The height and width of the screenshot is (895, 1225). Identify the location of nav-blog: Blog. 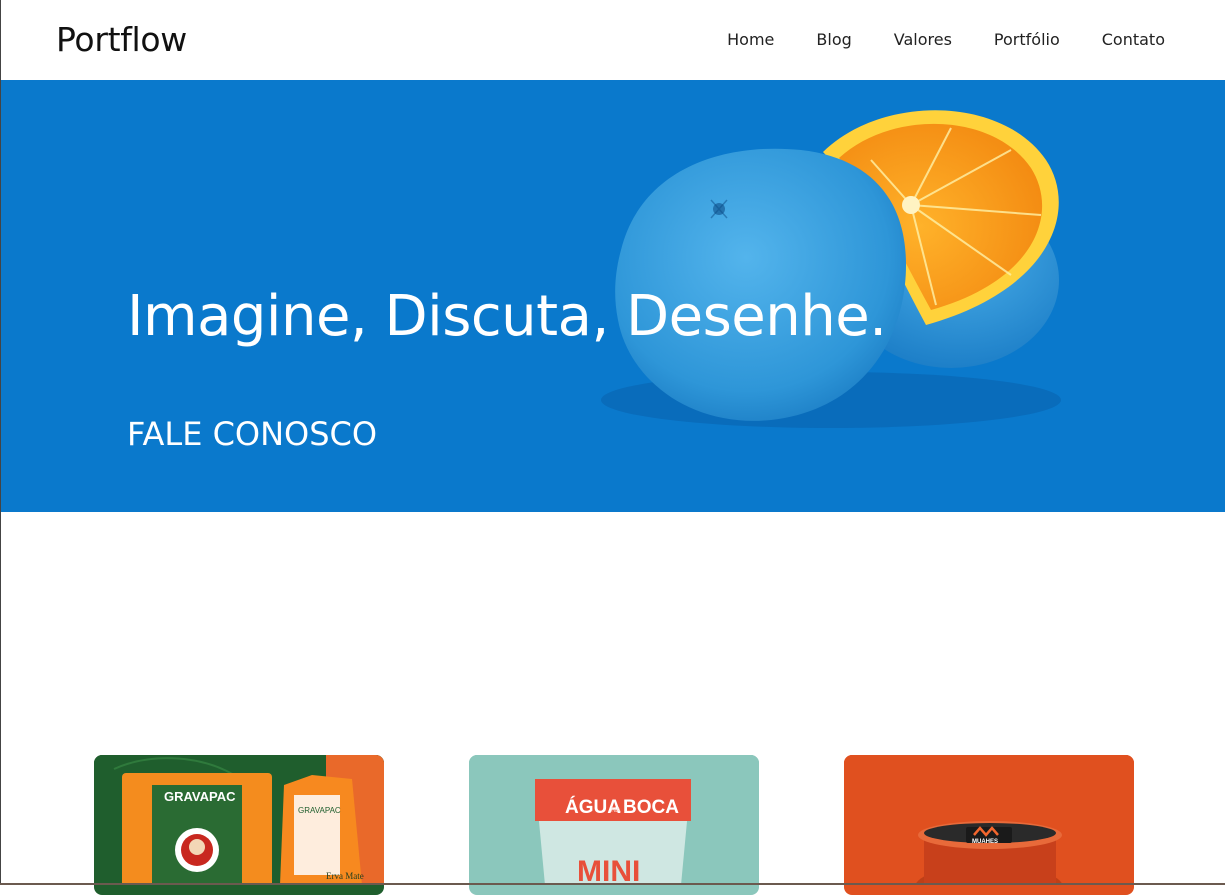
(833, 40).